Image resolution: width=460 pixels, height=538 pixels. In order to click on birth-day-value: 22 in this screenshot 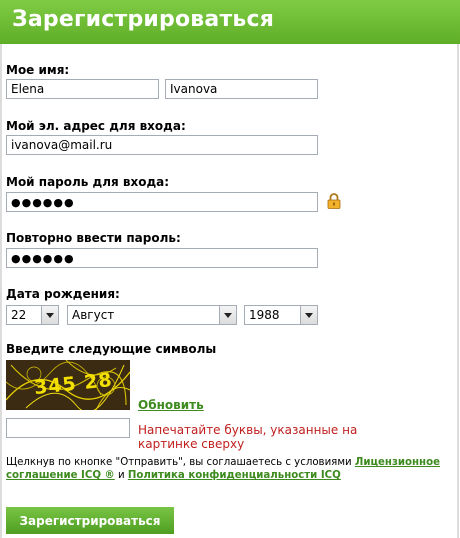, I will do `click(19, 315)`.